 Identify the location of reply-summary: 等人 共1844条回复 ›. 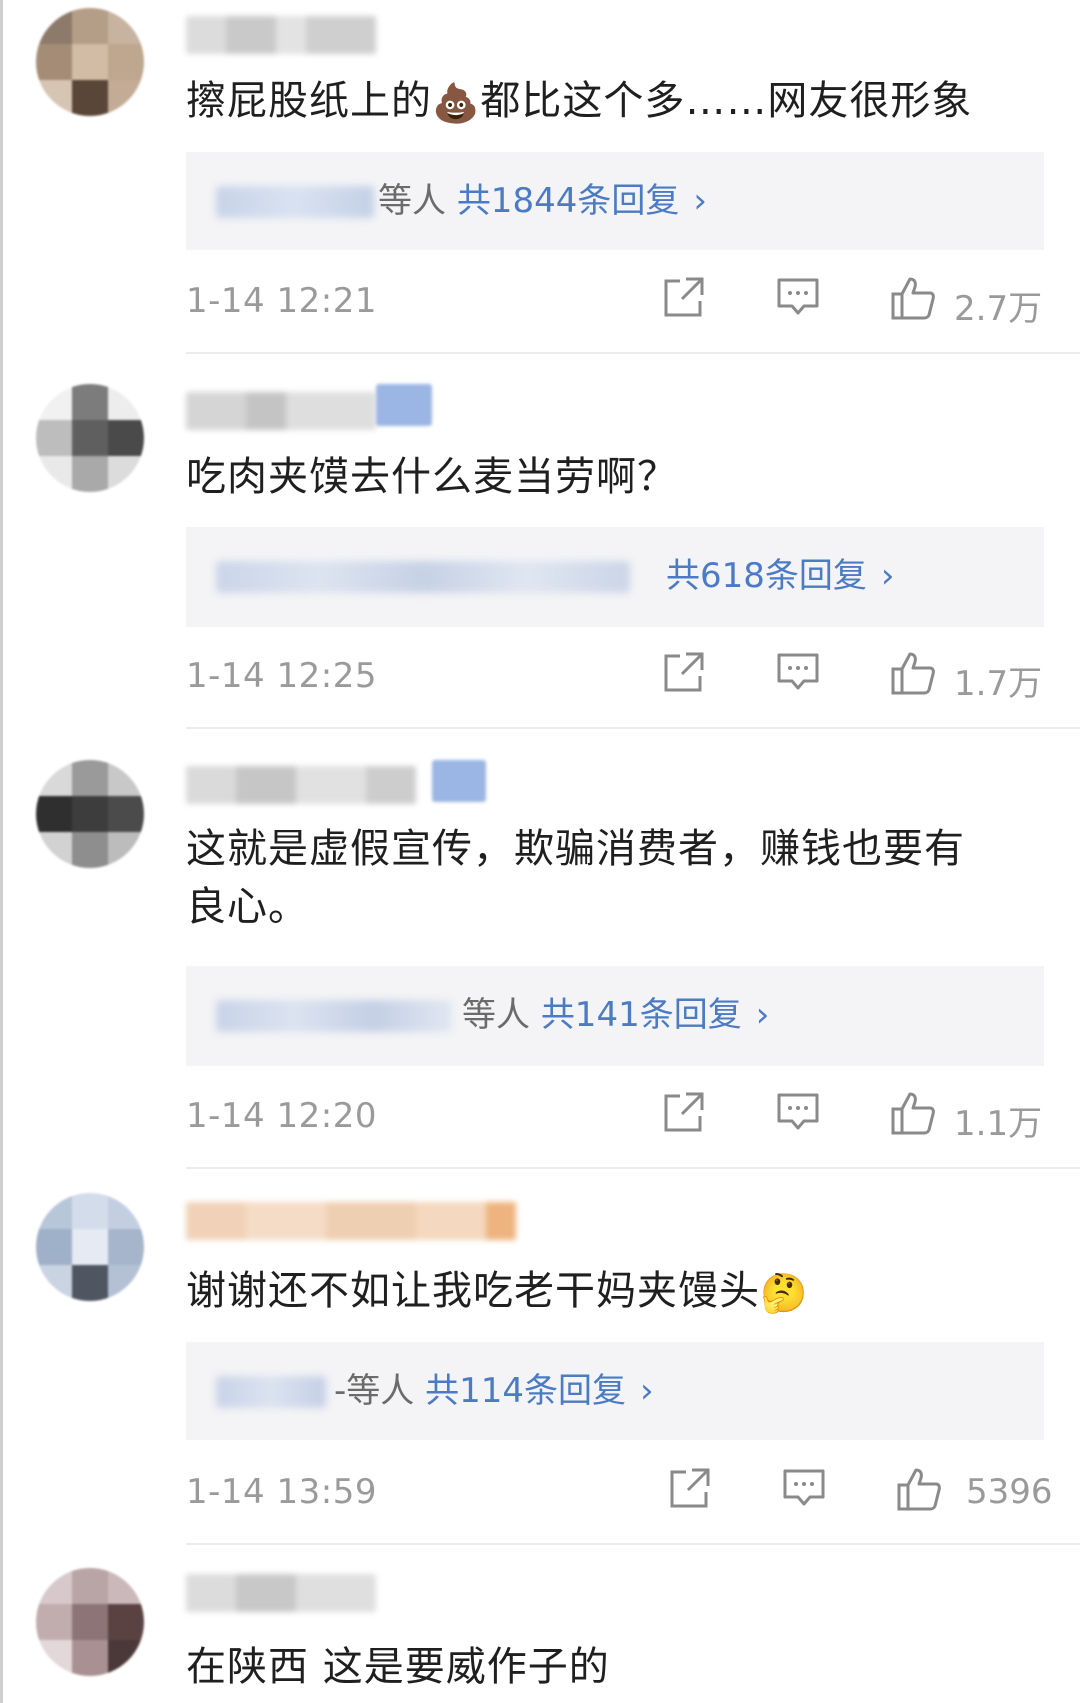
(615, 201).